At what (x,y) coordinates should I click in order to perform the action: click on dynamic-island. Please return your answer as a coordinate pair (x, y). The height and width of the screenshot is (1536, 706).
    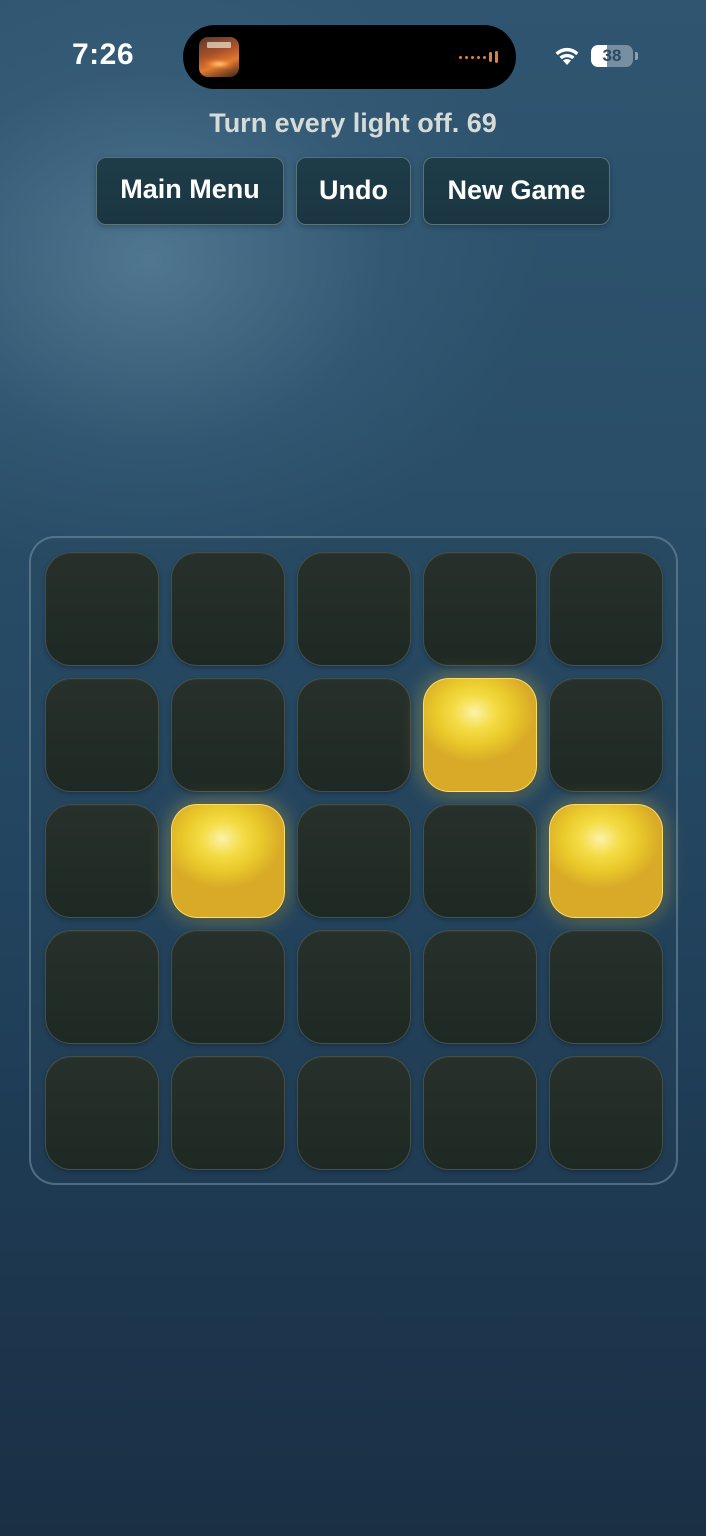
    Looking at the image, I should click on (349, 57).